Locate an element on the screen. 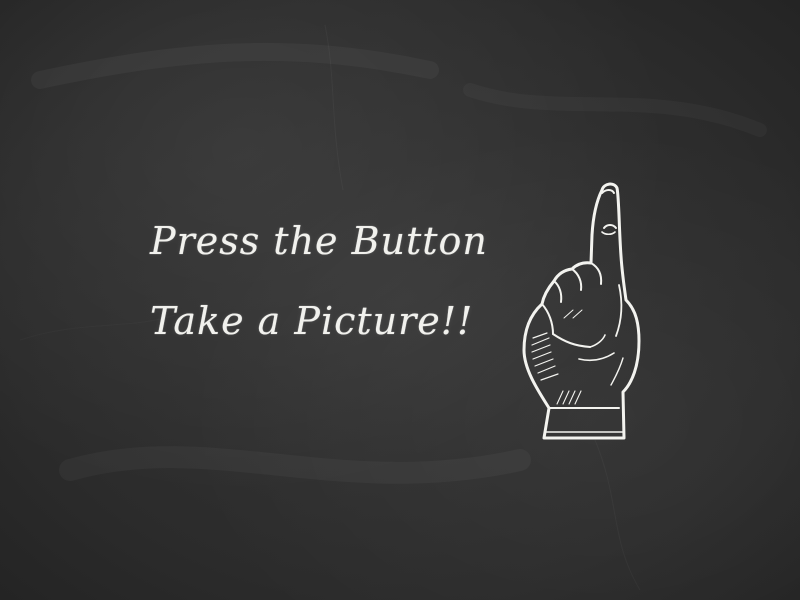 This screenshot has height=600, width=800. instruction-line-press-button: Press the Button is located at coordinates (319, 241).